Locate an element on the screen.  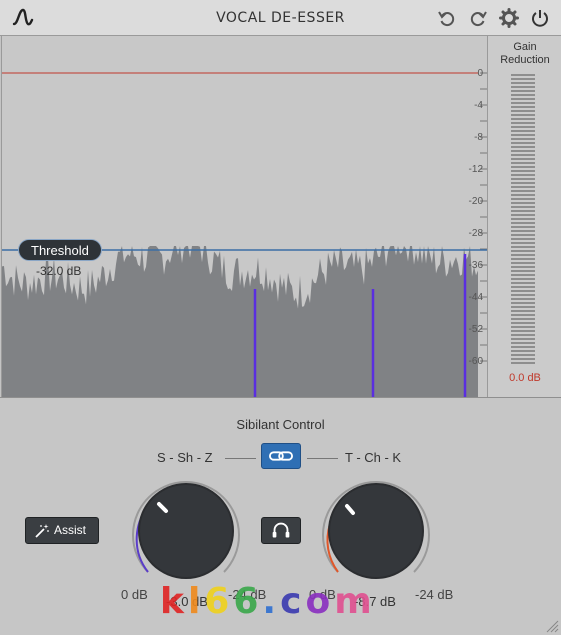
settings-button is located at coordinates (509, 18).